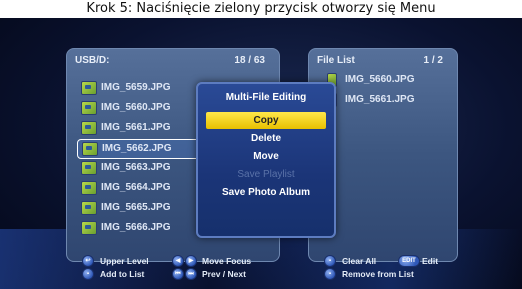  Describe the element at coordinates (136, 227) in the screenshot. I see `file-name: IMG_5666.JPG` at that location.